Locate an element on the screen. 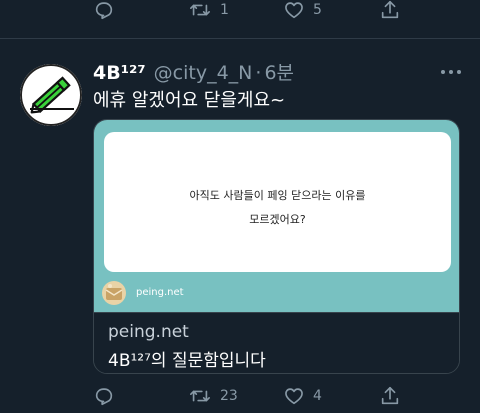 The image size is (480, 413). card-title: 4B¹²⁷의 질문함입니다 is located at coordinates (187, 361).